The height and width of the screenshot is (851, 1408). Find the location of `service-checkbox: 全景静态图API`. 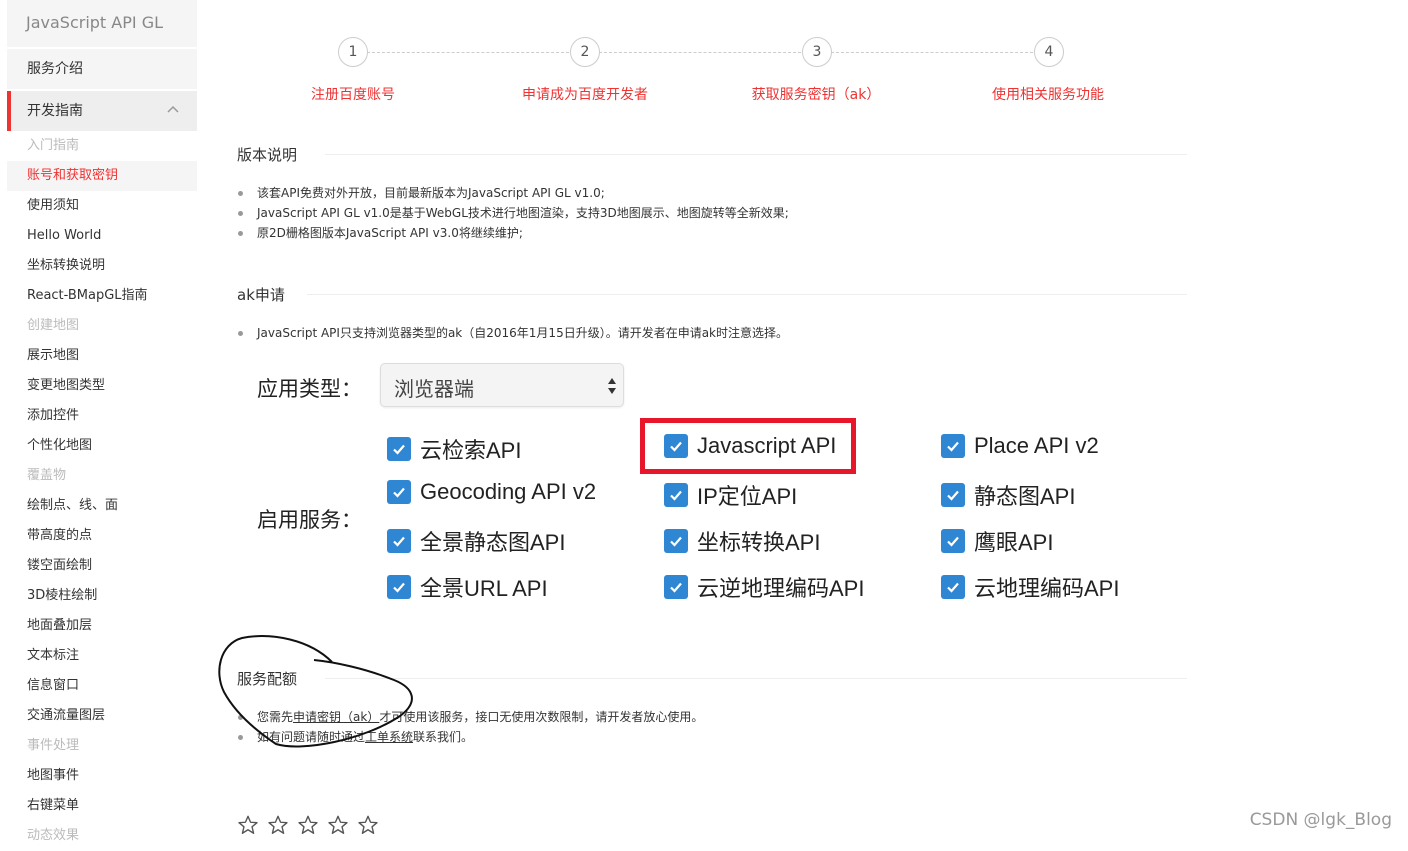

service-checkbox: 全景静态图API is located at coordinates (476, 541).